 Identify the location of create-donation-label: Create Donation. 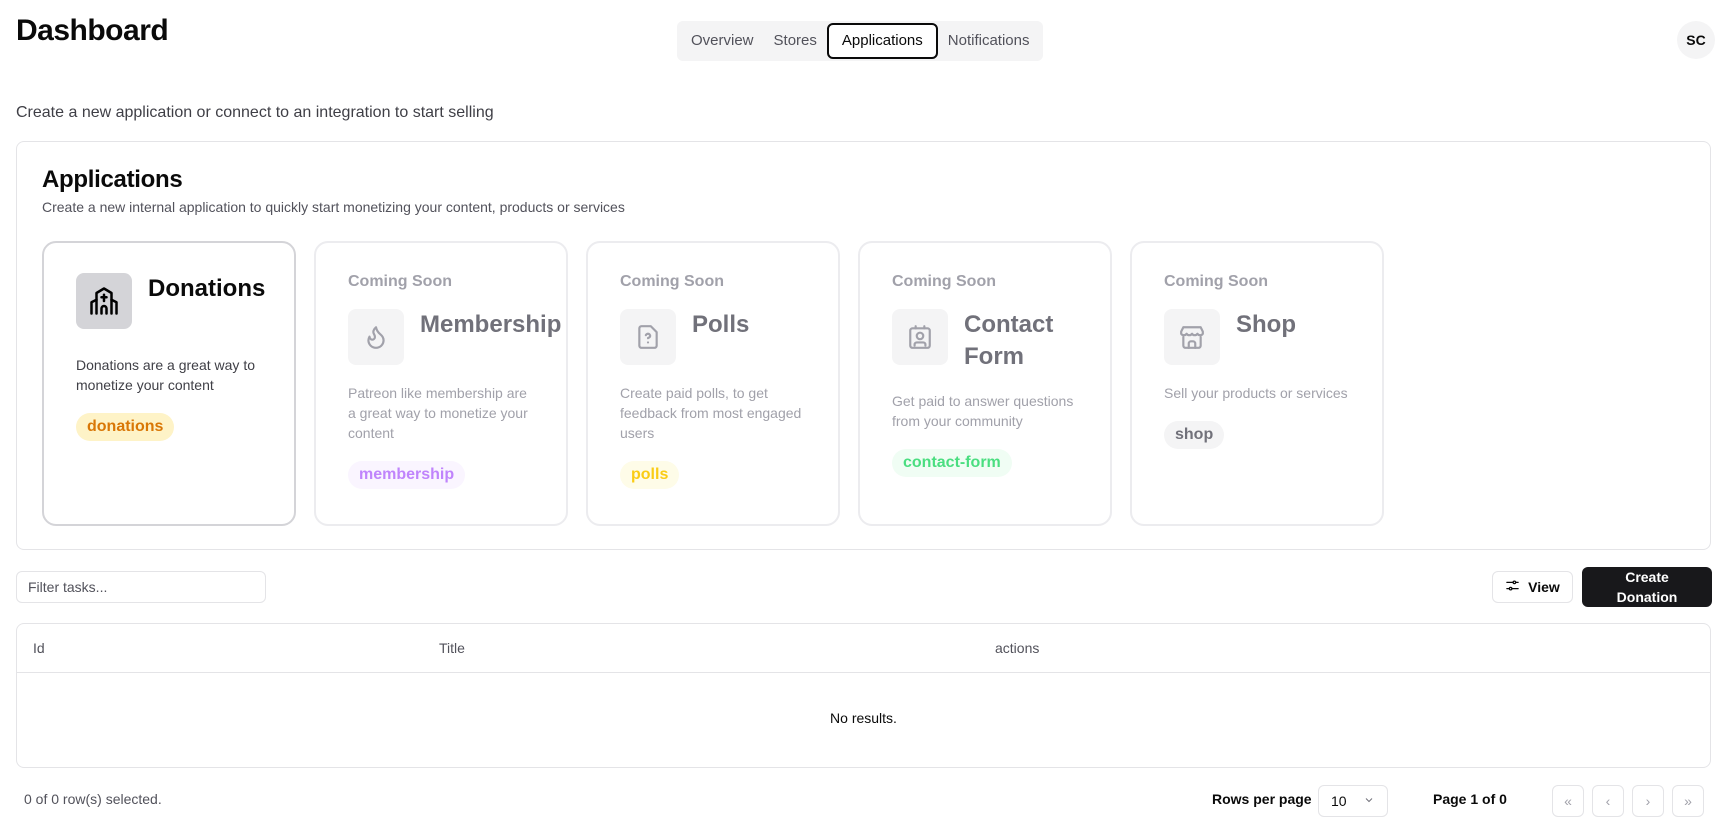
(1647, 587).